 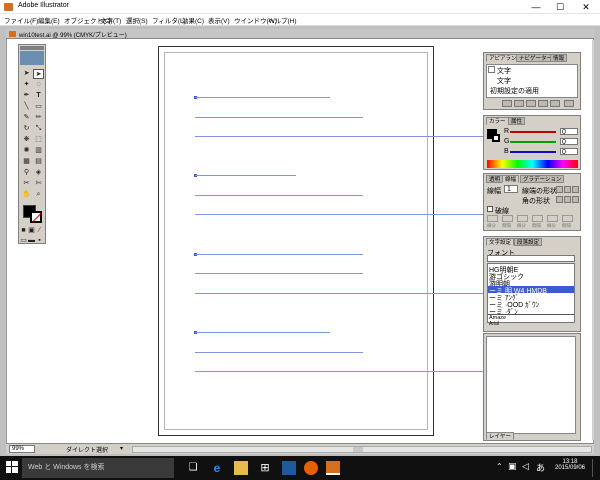 What do you see at coordinates (38, 85) in the screenshot?
I see `lasso-icon: ◌` at bounding box center [38, 85].